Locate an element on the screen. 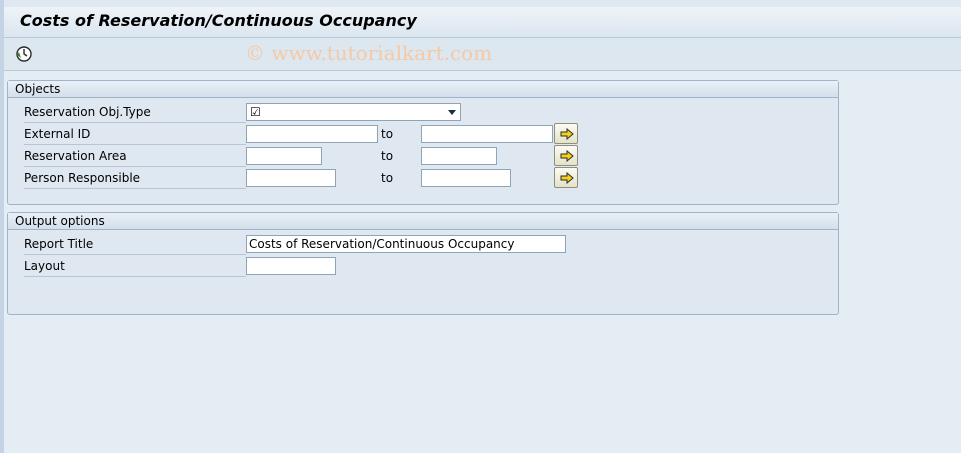 The height and width of the screenshot is (453, 961). person-responsible-multiple-selection-button is located at coordinates (566, 177).